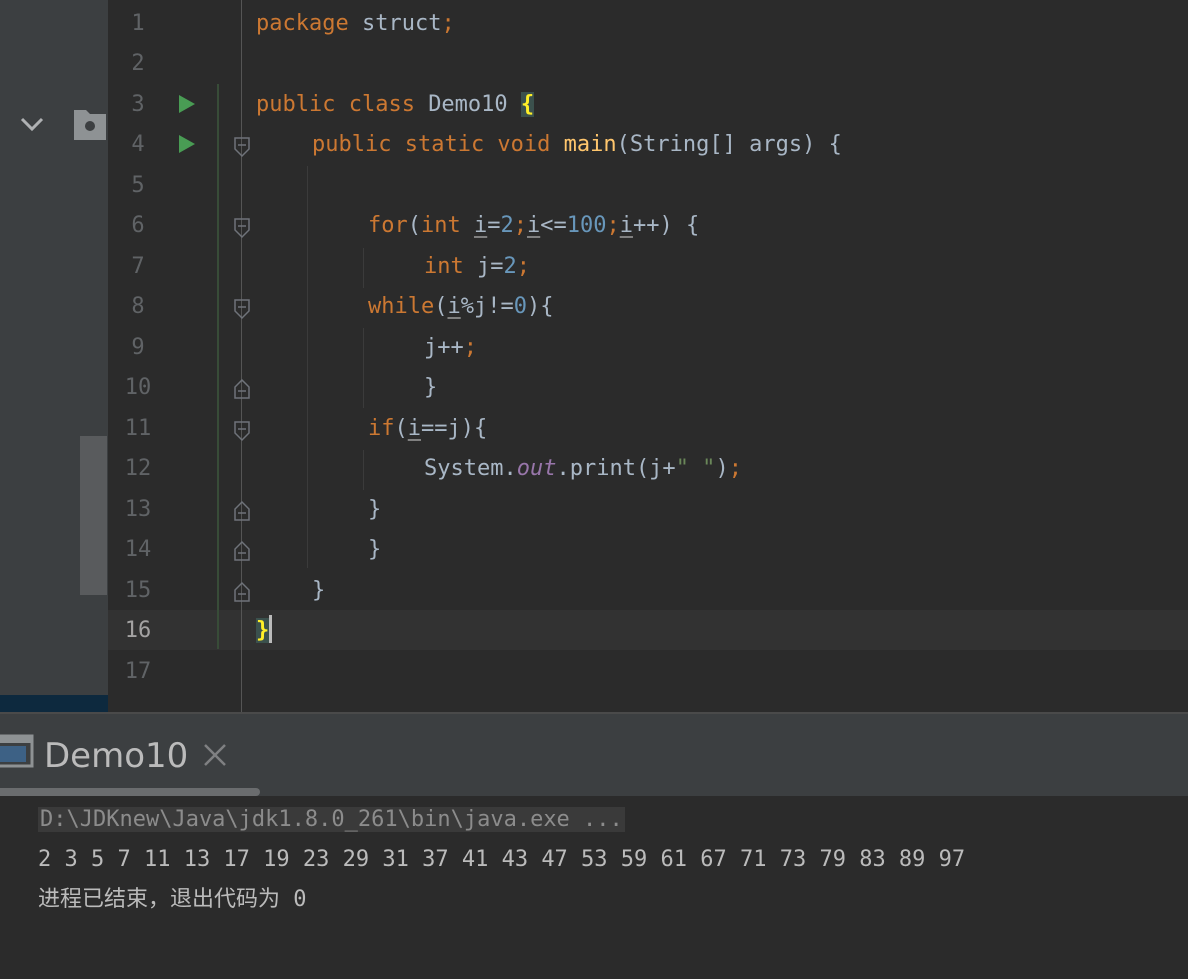 Image resolution: width=1188 pixels, height=979 pixels. I want to click on line-number: 11, so click(138, 428).